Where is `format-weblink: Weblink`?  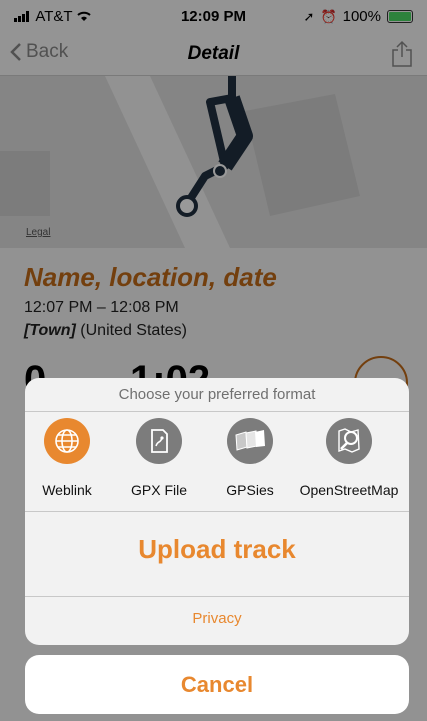 format-weblink: Weblink is located at coordinates (68, 458).